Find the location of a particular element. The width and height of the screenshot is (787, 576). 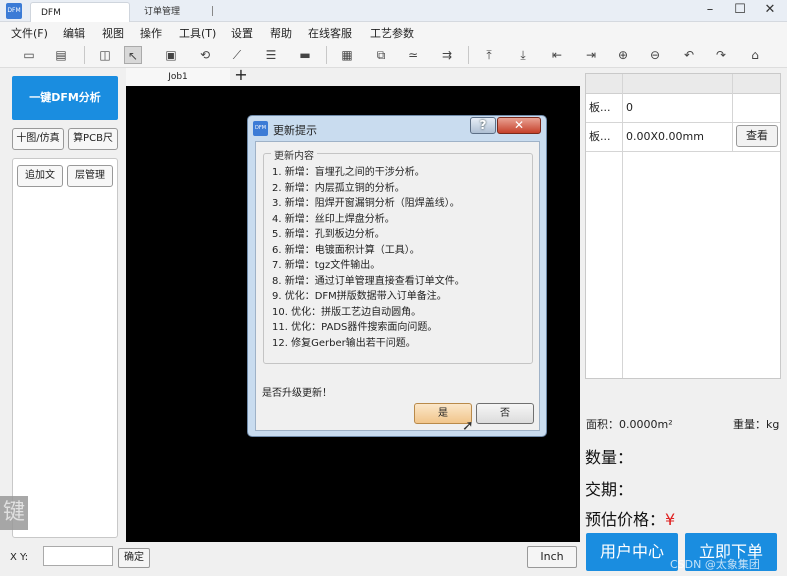

tab-separator is located at coordinates (212, 11).